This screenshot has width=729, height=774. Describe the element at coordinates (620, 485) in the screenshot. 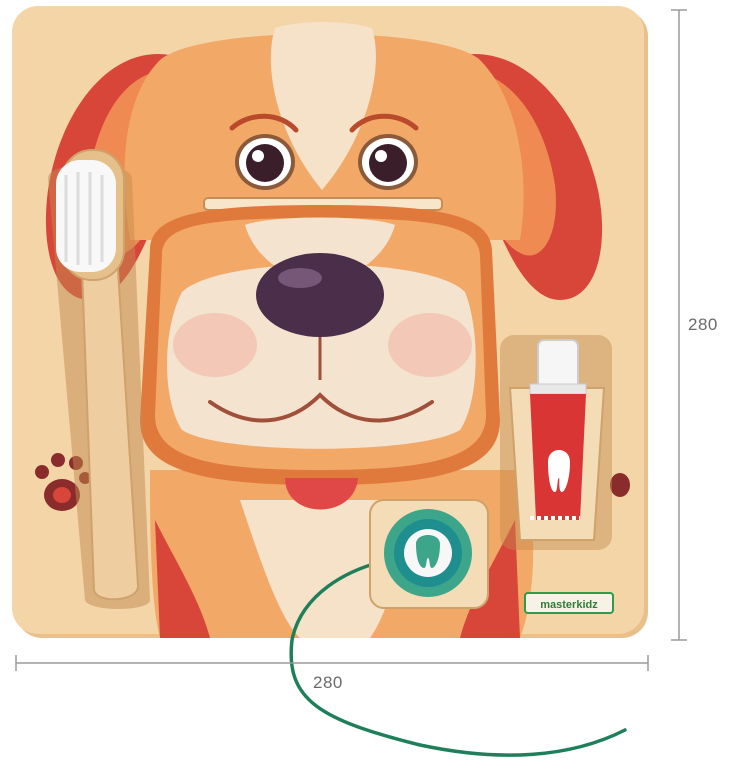

I see `paw-print-icon` at that location.